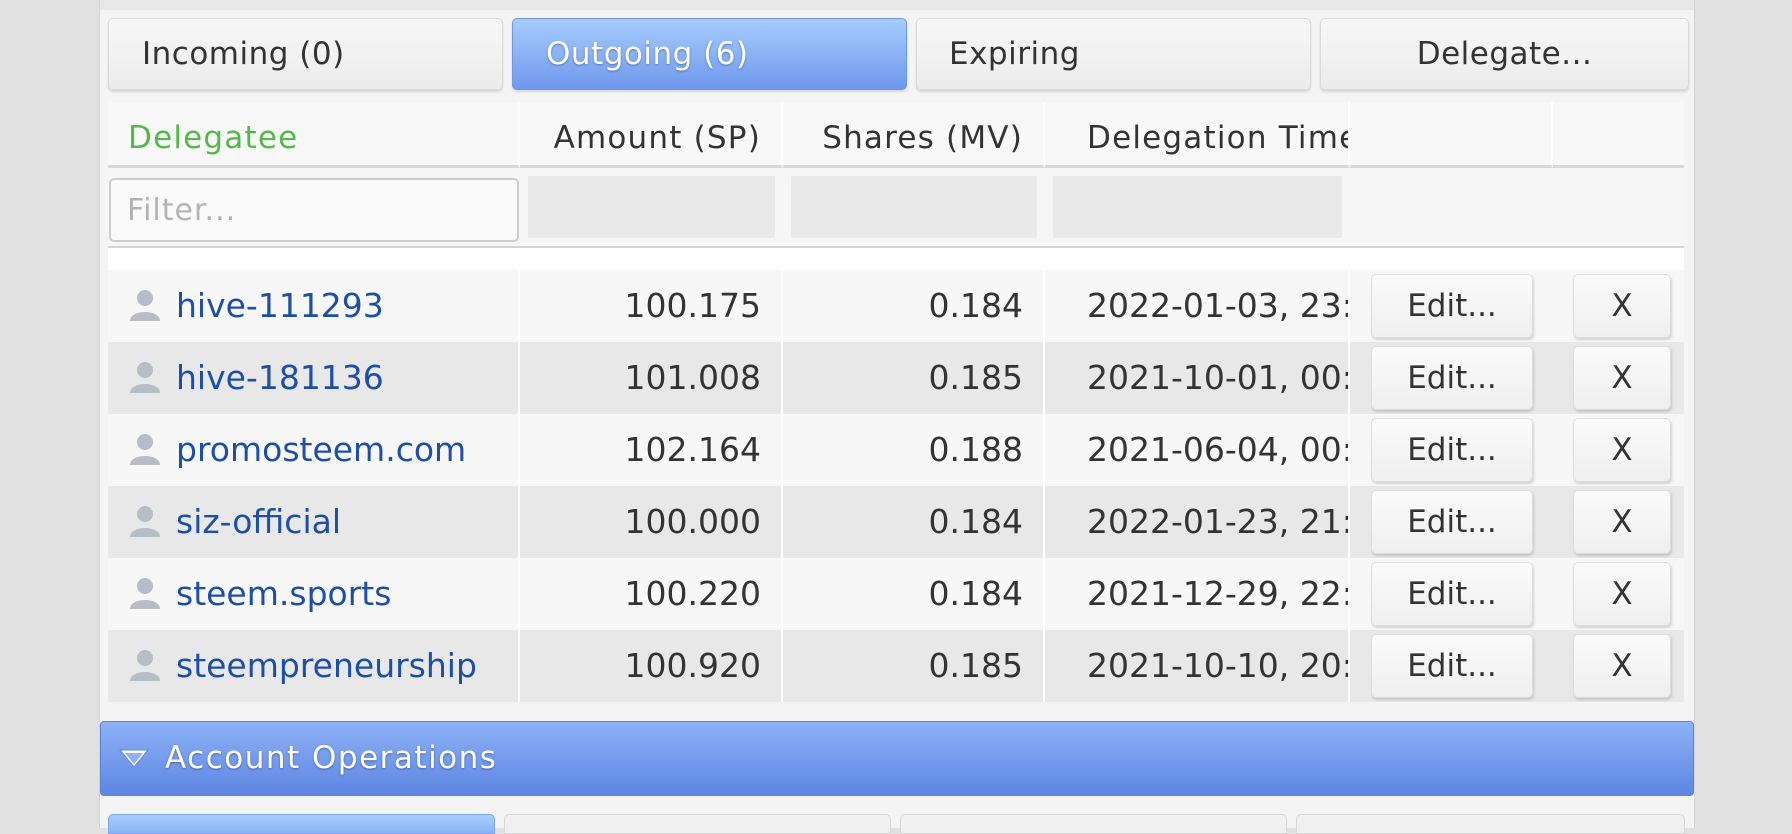  What do you see at coordinates (283, 593) in the screenshot?
I see `delegatee-link: steem.sports` at bounding box center [283, 593].